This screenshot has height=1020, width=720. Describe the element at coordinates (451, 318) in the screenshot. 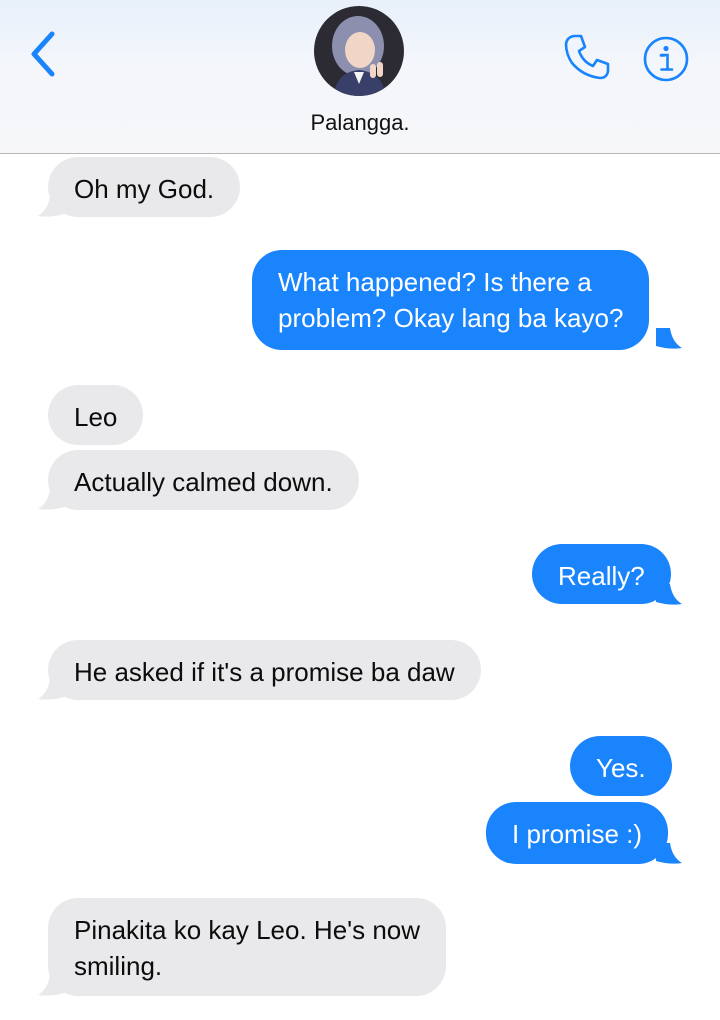

I see `message-text-line: problem? Okay lang ba kayo?` at that location.